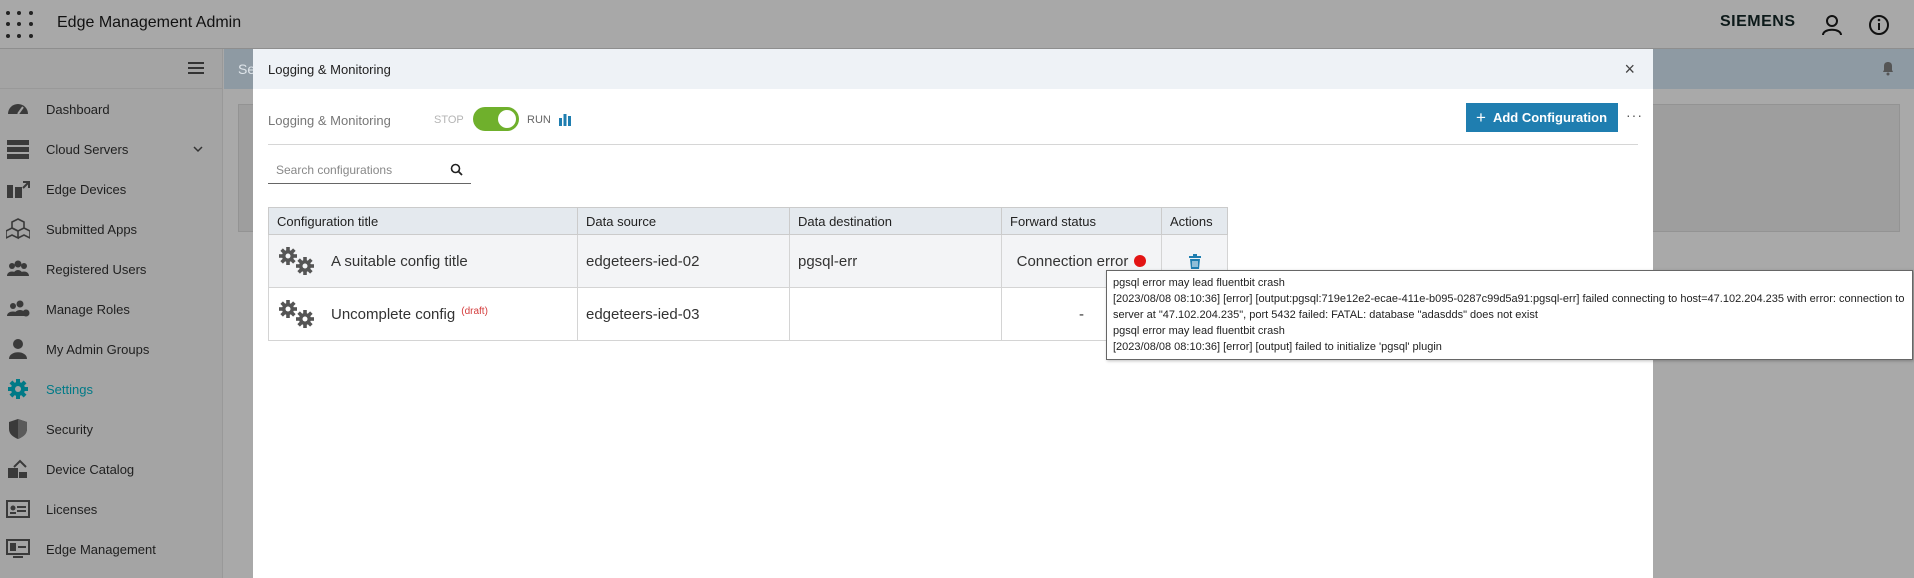  I want to click on info-icon, so click(1879, 25).